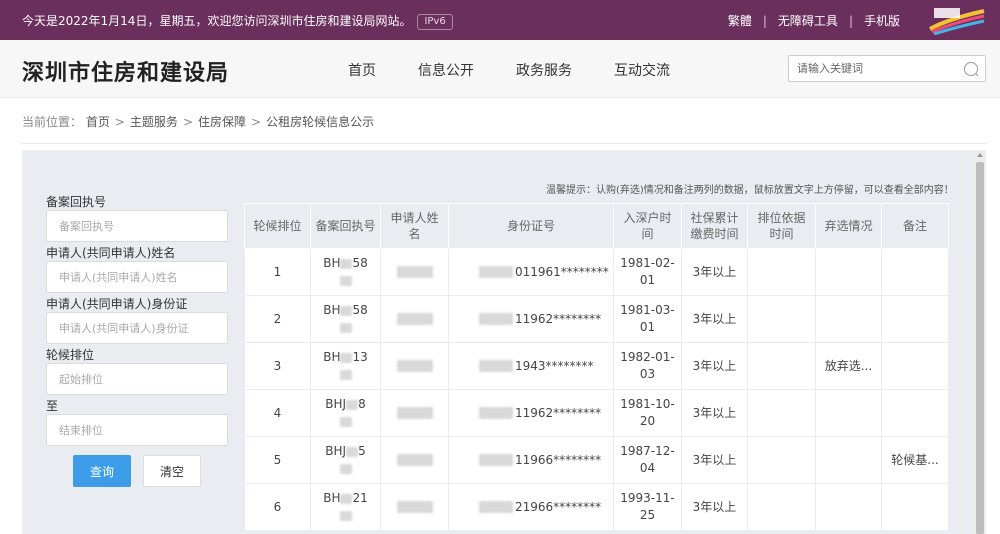 Image resolution: width=1000 pixels, height=534 pixels. I want to click on search-icon, so click(971, 69).